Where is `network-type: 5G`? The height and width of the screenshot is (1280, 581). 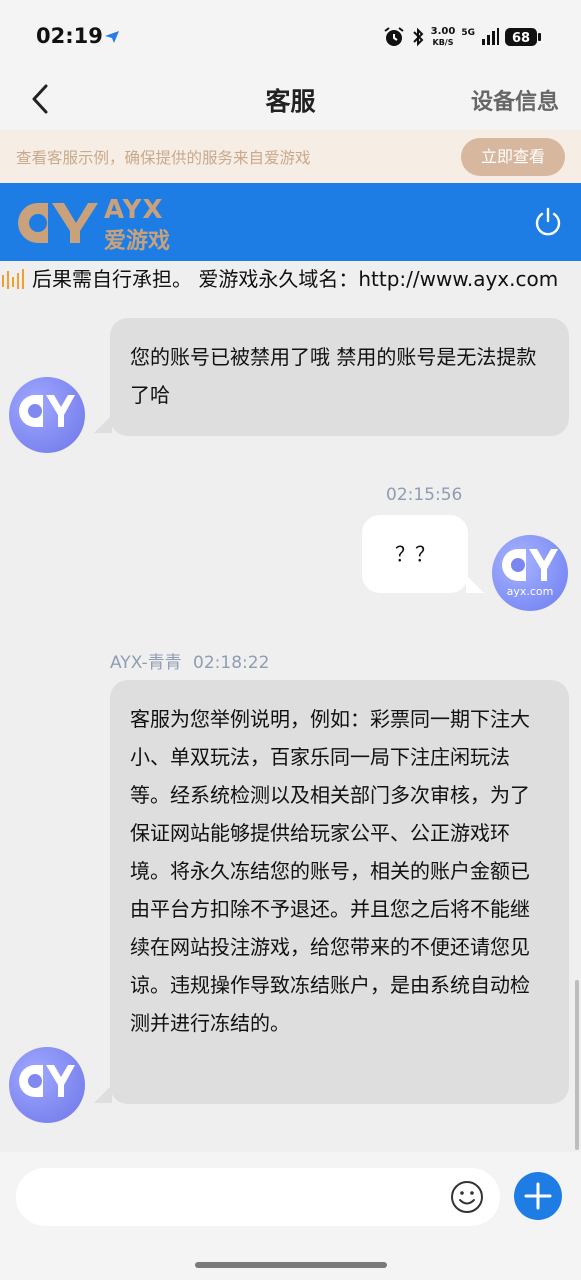 network-type: 5G is located at coordinates (468, 32).